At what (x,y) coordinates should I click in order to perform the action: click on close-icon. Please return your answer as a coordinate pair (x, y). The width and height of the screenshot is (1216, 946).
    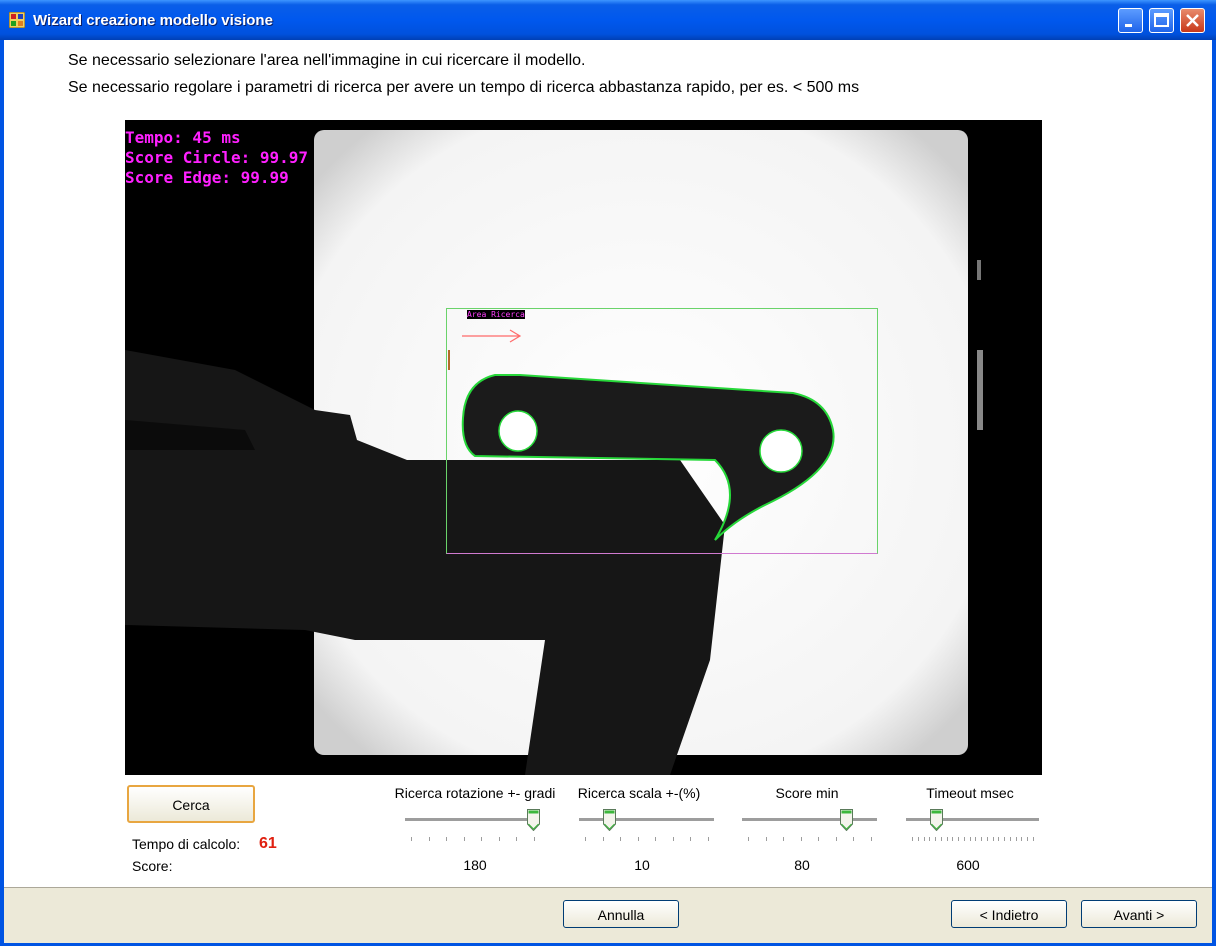
    Looking at the image, I should click on (1192, 20).